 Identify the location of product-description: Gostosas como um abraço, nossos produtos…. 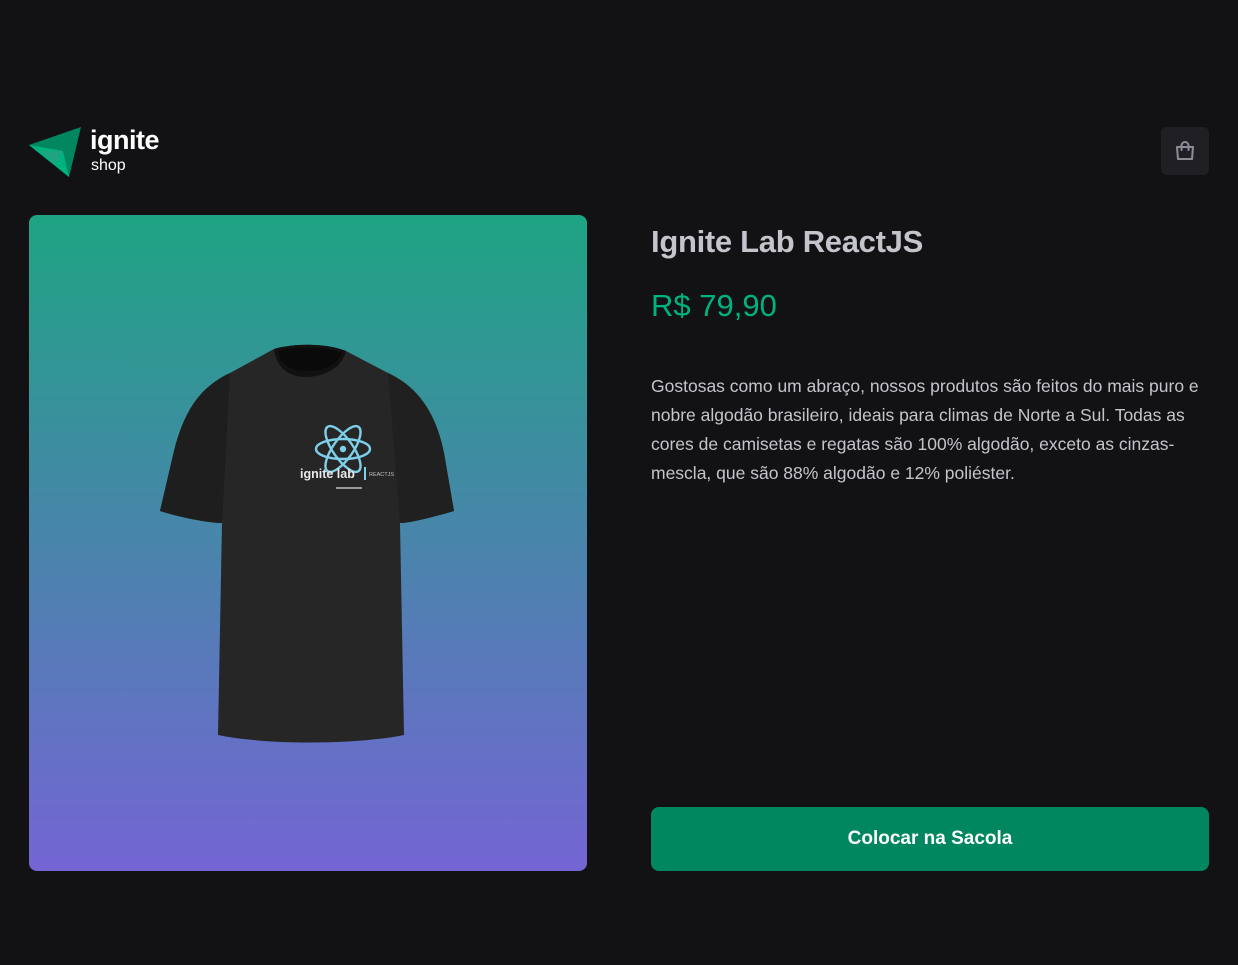
(925, 429).